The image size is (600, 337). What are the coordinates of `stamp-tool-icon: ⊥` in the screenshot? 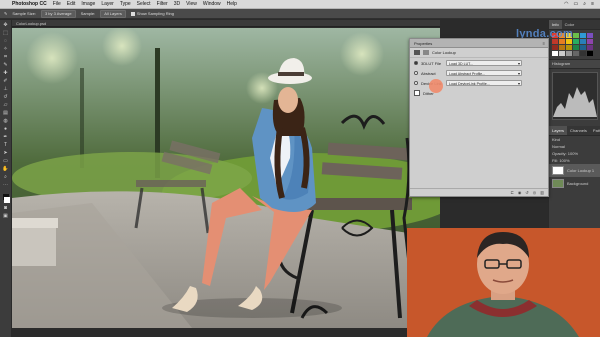 It's located at (5, 89).